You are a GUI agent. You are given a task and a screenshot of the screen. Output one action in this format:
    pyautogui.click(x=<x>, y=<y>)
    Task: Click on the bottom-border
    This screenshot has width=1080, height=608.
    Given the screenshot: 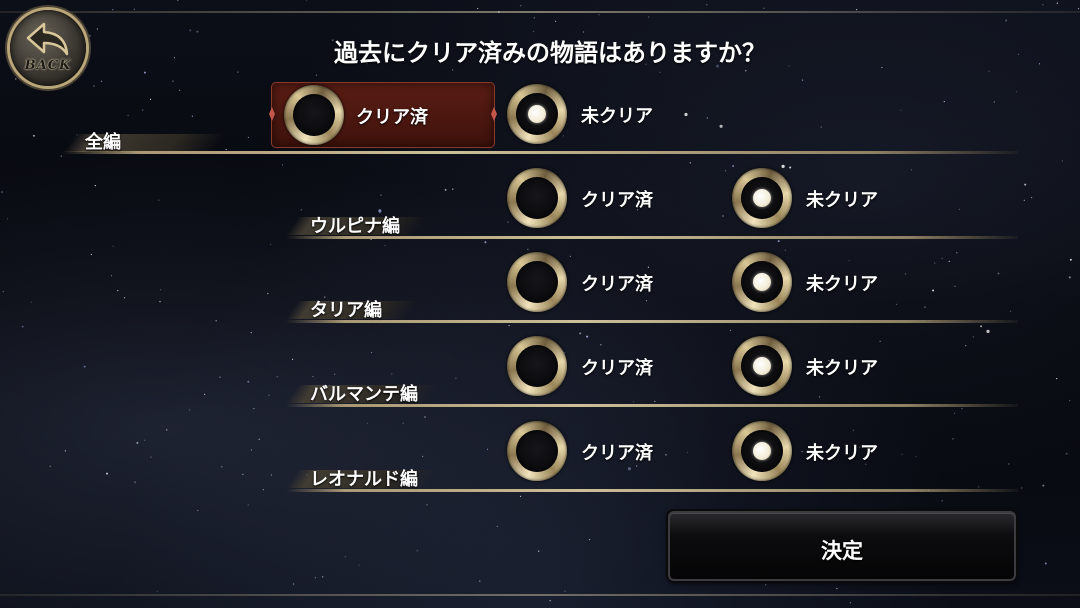 What is the action you would take?
    pyautogui.click(x=540, y=595)
    